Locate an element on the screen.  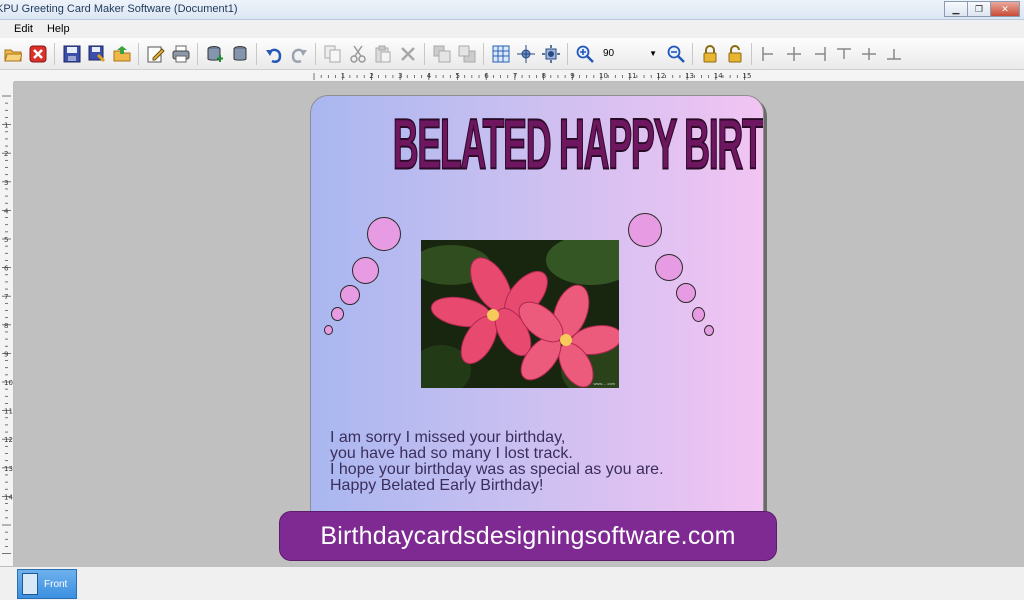
vertical-ruler-scale: 1234567891011121314 is located at coordinates (7, 325).